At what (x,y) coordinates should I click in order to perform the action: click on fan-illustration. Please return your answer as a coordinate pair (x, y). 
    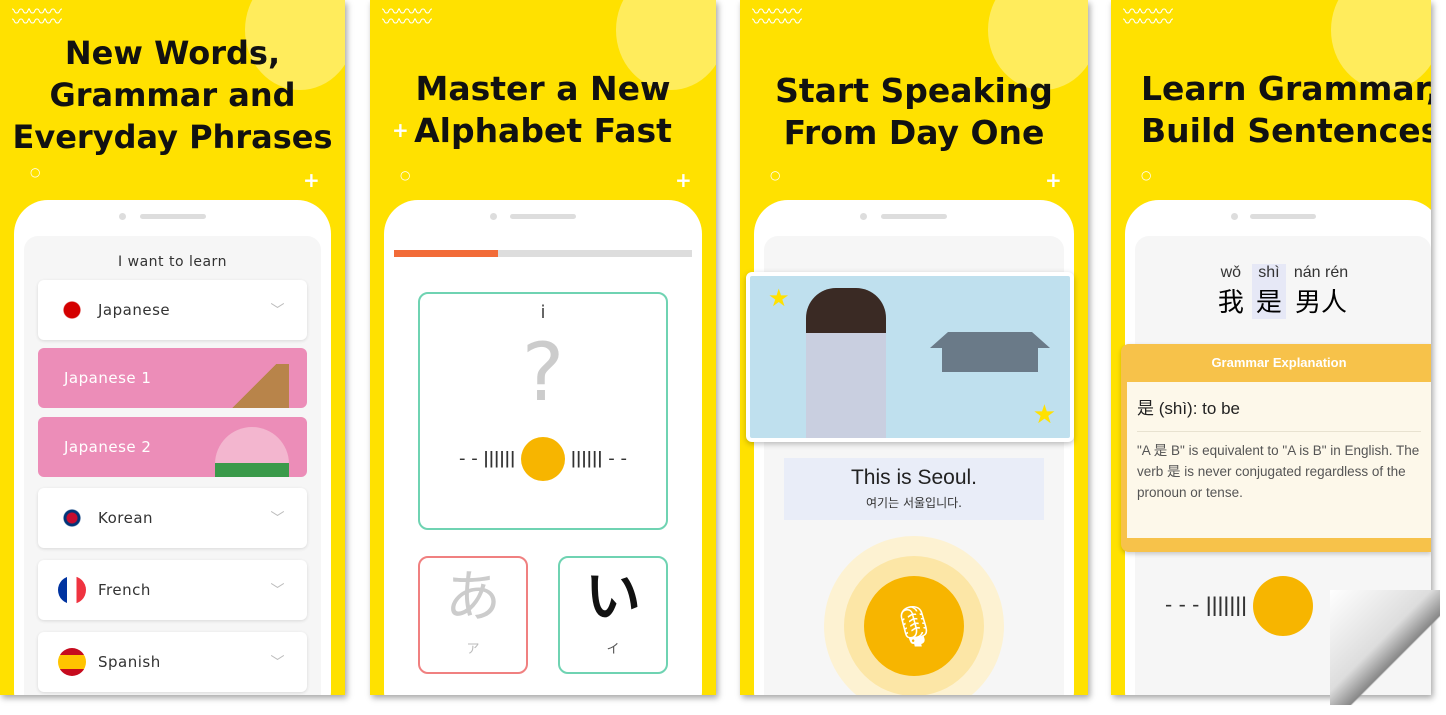
    Looking at the image, I should click on (252, 452).